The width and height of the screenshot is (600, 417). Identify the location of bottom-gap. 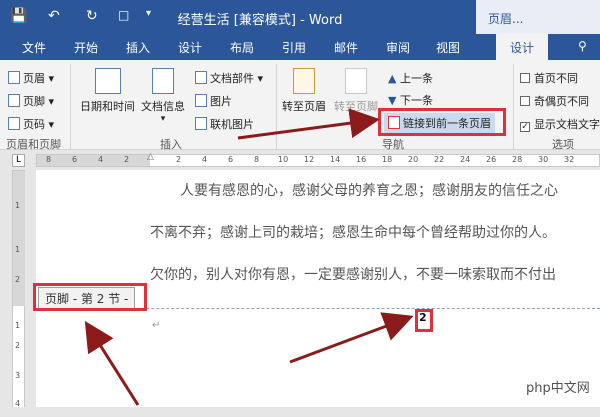
(300, 412).